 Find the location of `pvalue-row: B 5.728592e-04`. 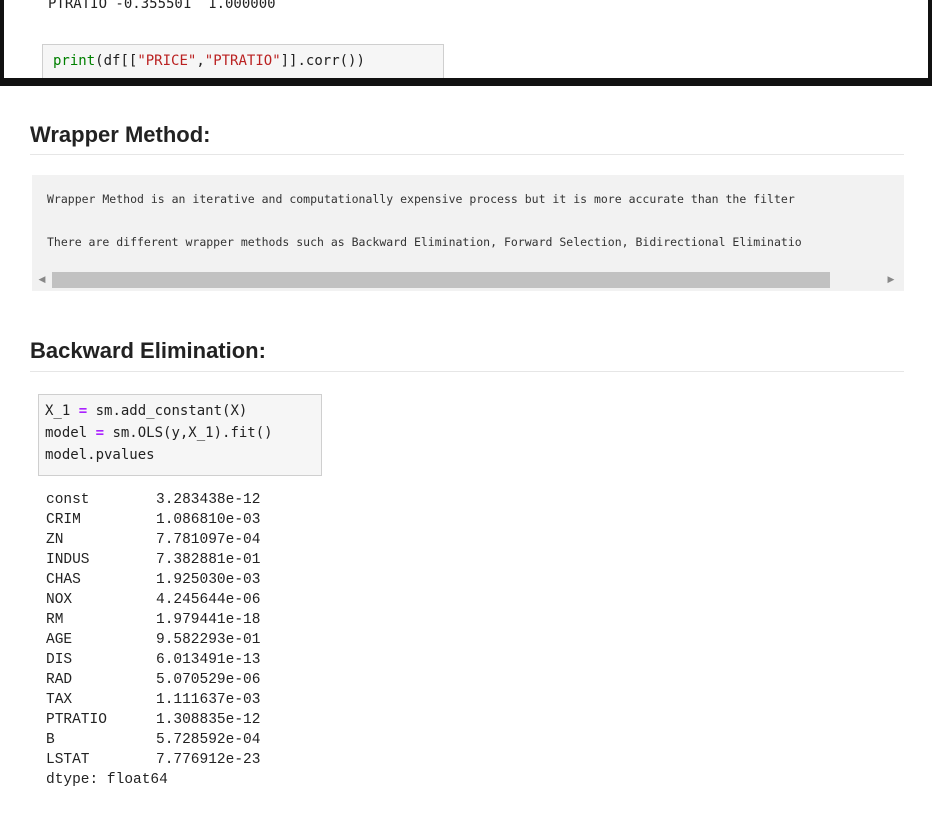

pvalue-row: B 5.728592e-04 is located at coordinates (153, 740).